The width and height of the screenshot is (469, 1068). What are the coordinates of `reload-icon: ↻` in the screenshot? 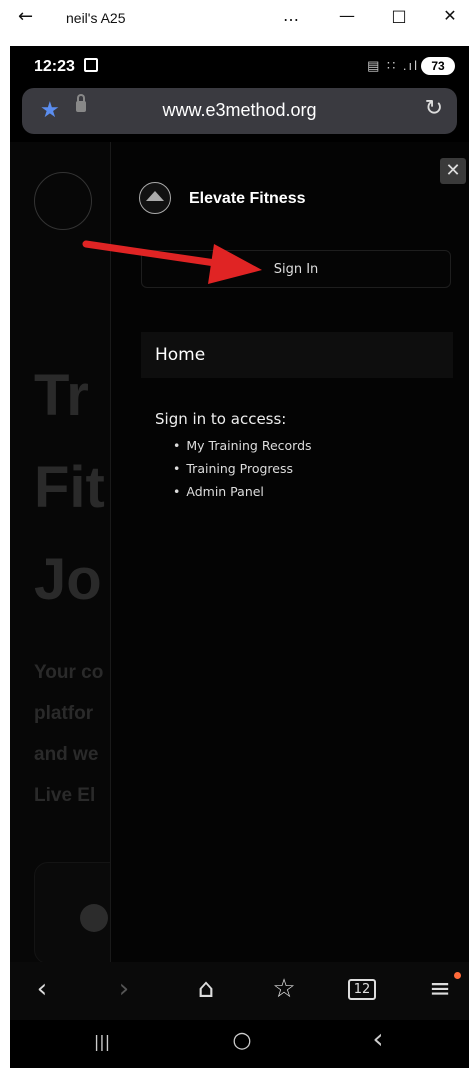 It's located at (434, 108).